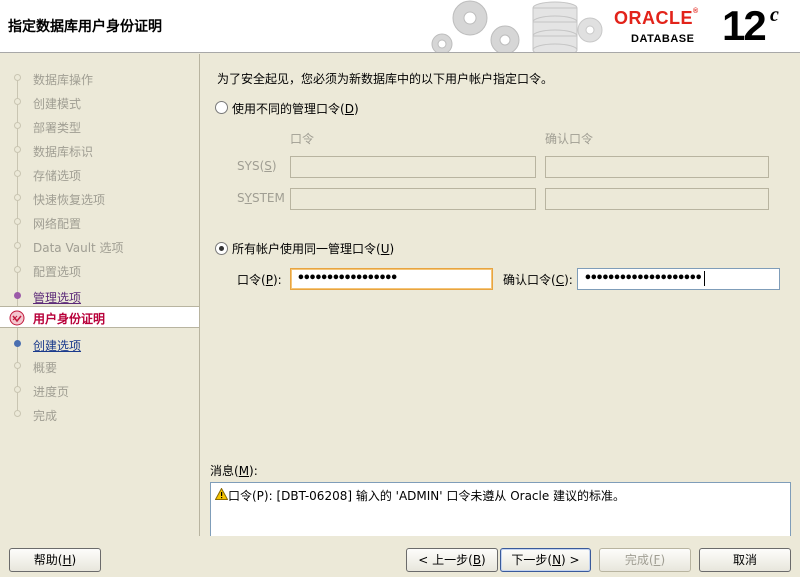 Image resolution: width=800 pixels, height=577 pixels. Describe the element at coordinates (538, 280) in the screenshot. I see `confirm-password-label: 确认口令(C):` at that location.